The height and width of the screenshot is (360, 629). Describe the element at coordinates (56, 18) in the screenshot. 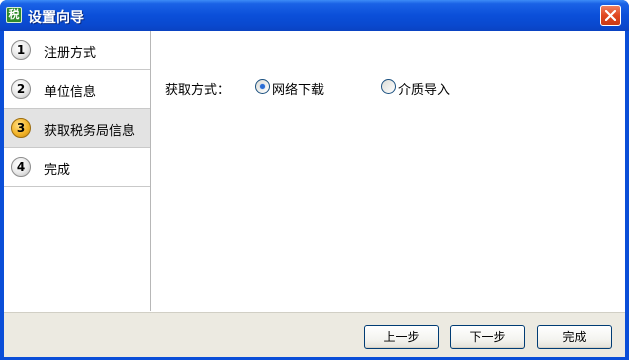

I see `window-title: 设置向导` at that location.